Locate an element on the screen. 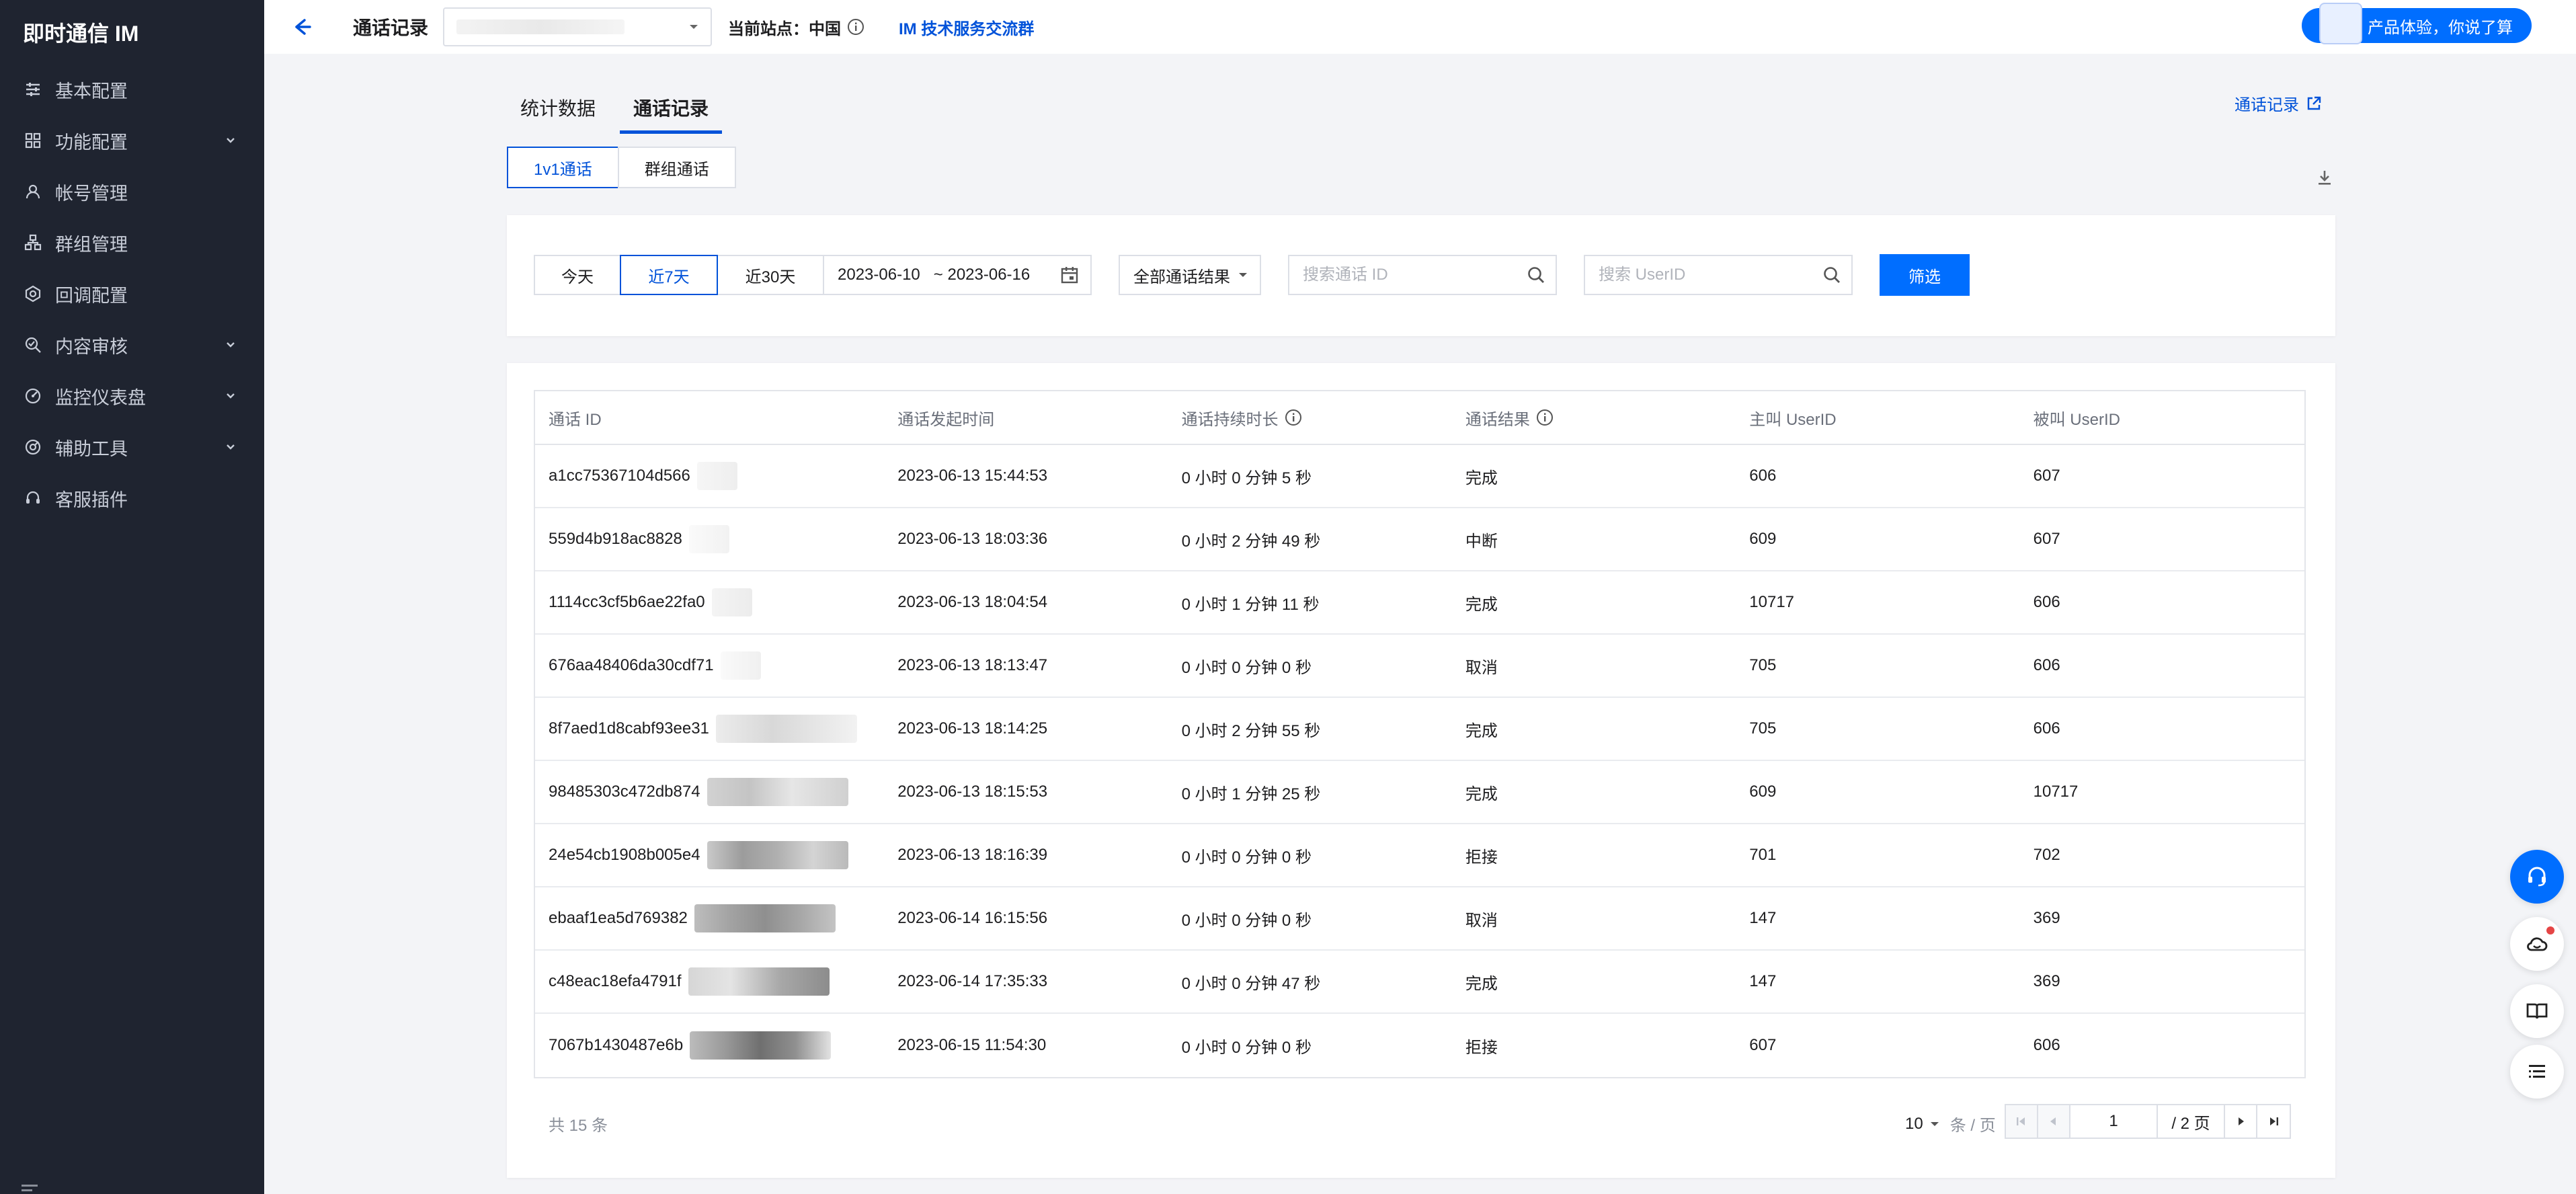 Image resolution: width=2576 pixels, height=1194 pixels. page-size-select: 10 条 / 页 is located at coordinates (1950, 1124).